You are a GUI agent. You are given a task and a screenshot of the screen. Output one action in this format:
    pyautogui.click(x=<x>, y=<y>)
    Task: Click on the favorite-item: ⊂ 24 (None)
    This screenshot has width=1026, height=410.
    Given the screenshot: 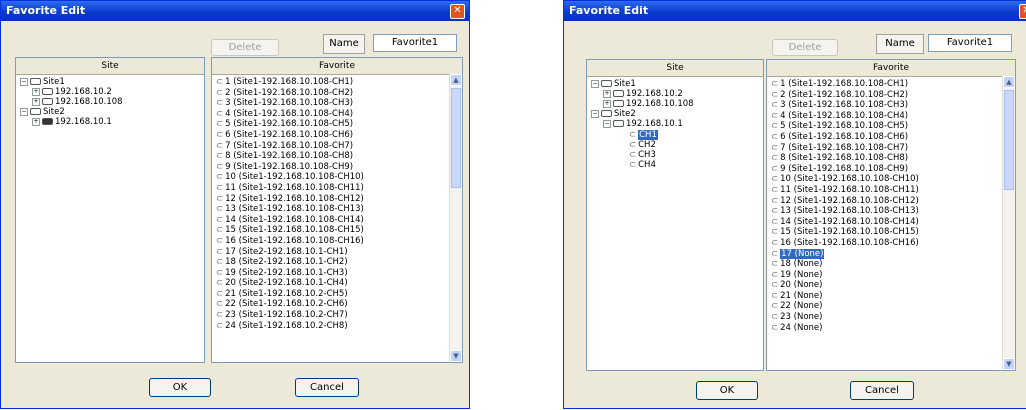 What is the action you would take?
    pyautogui.click(x=891, y=328)
    